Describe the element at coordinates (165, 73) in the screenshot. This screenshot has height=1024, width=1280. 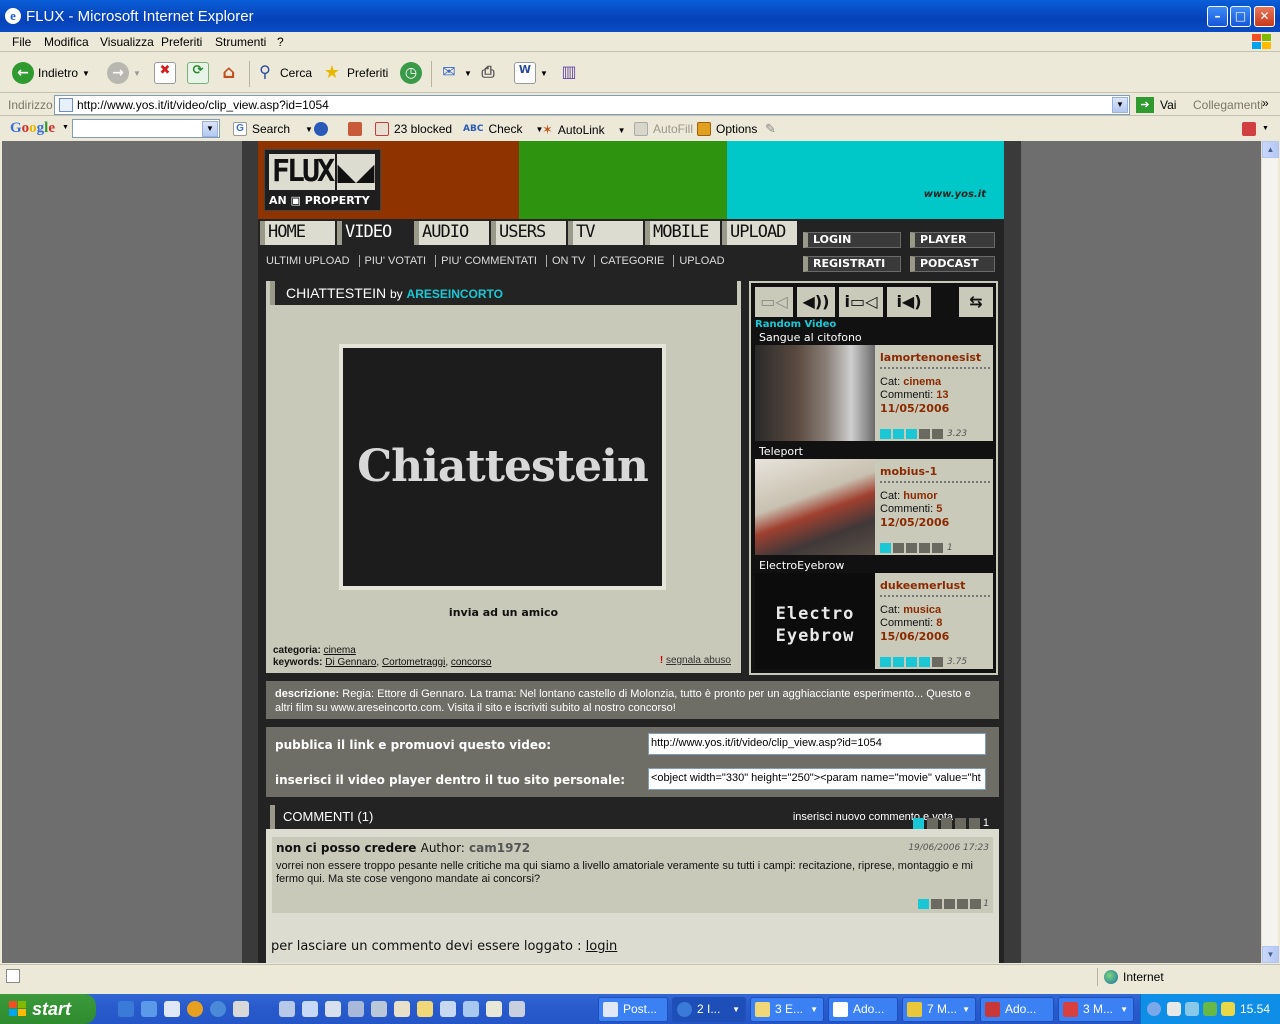
I see `stop-button: ✖` at that location.